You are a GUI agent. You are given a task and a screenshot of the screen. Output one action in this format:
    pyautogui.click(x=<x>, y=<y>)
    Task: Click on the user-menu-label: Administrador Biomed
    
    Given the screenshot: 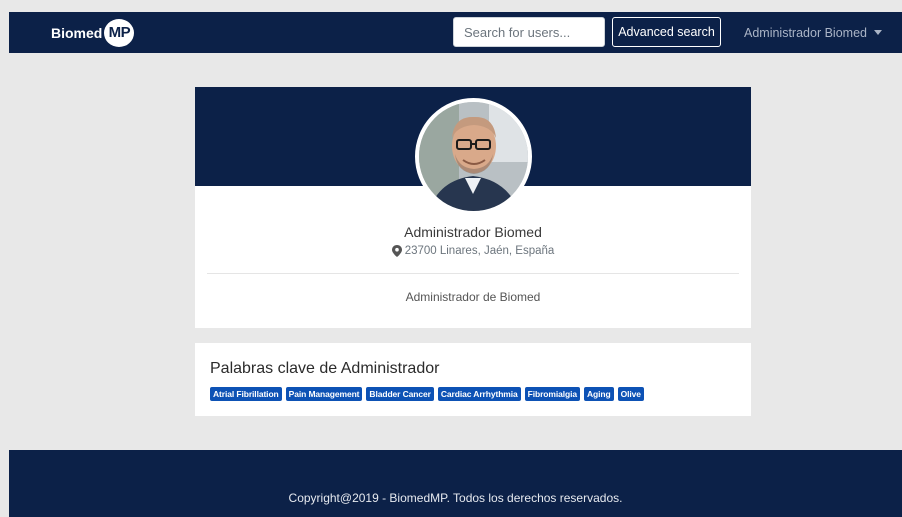 What is the action you would take?
    pyautogui.click(x=805, y=32)
    